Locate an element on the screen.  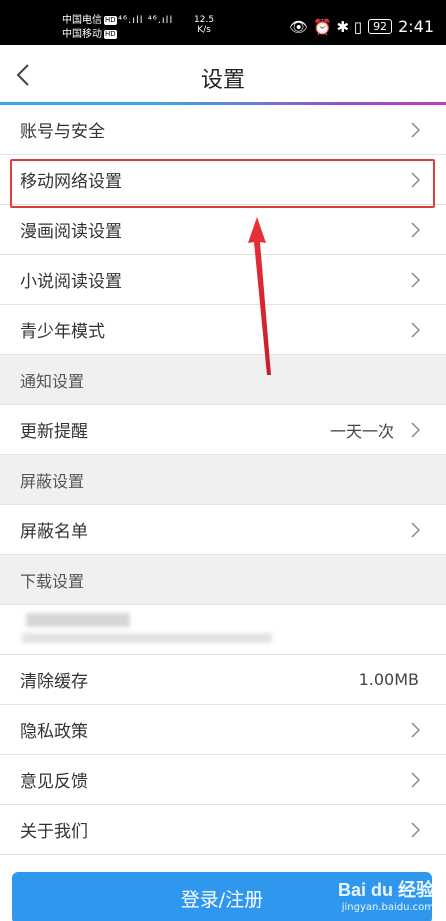
section-label: 下载设置 is located at coordinates (52, 581).